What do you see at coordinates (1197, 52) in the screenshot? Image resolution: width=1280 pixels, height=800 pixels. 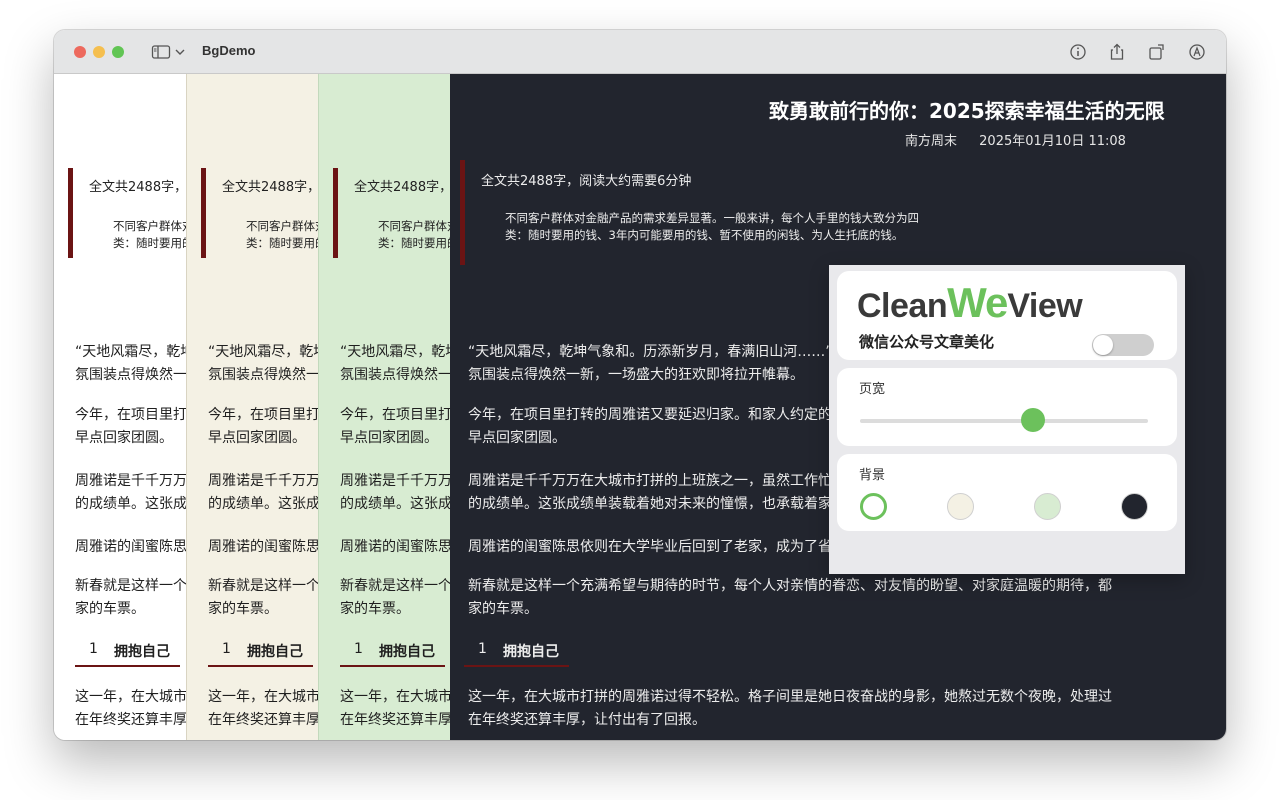 I see `markup-icon` at bounding box center [1197, 52].